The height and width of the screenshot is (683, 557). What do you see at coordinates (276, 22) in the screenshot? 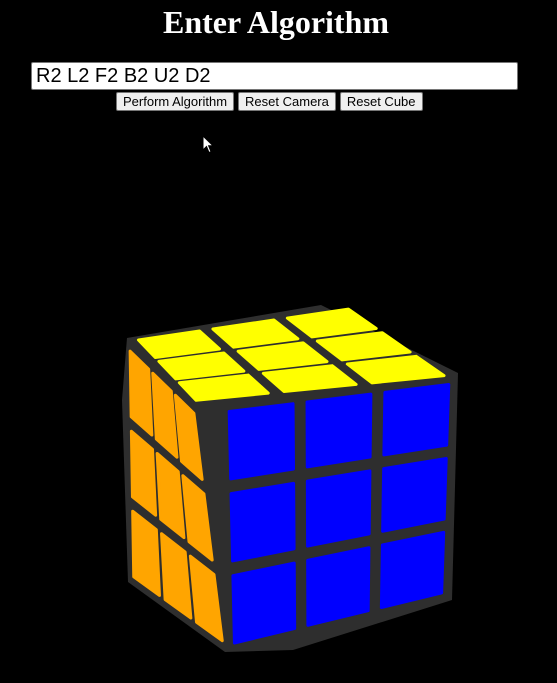
I see `page-title: Enter Algorithm` at bounding box center [276, 22].